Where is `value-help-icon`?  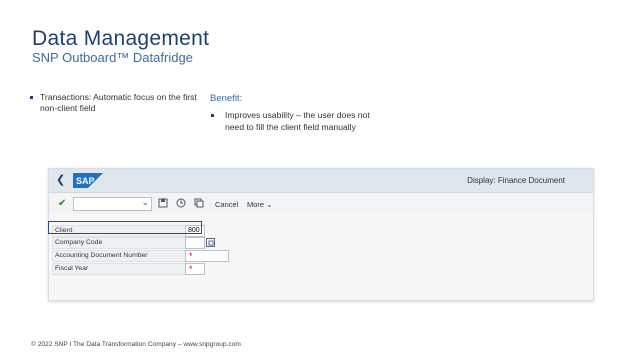
value-help-icon is located at coordinates (210, 242).